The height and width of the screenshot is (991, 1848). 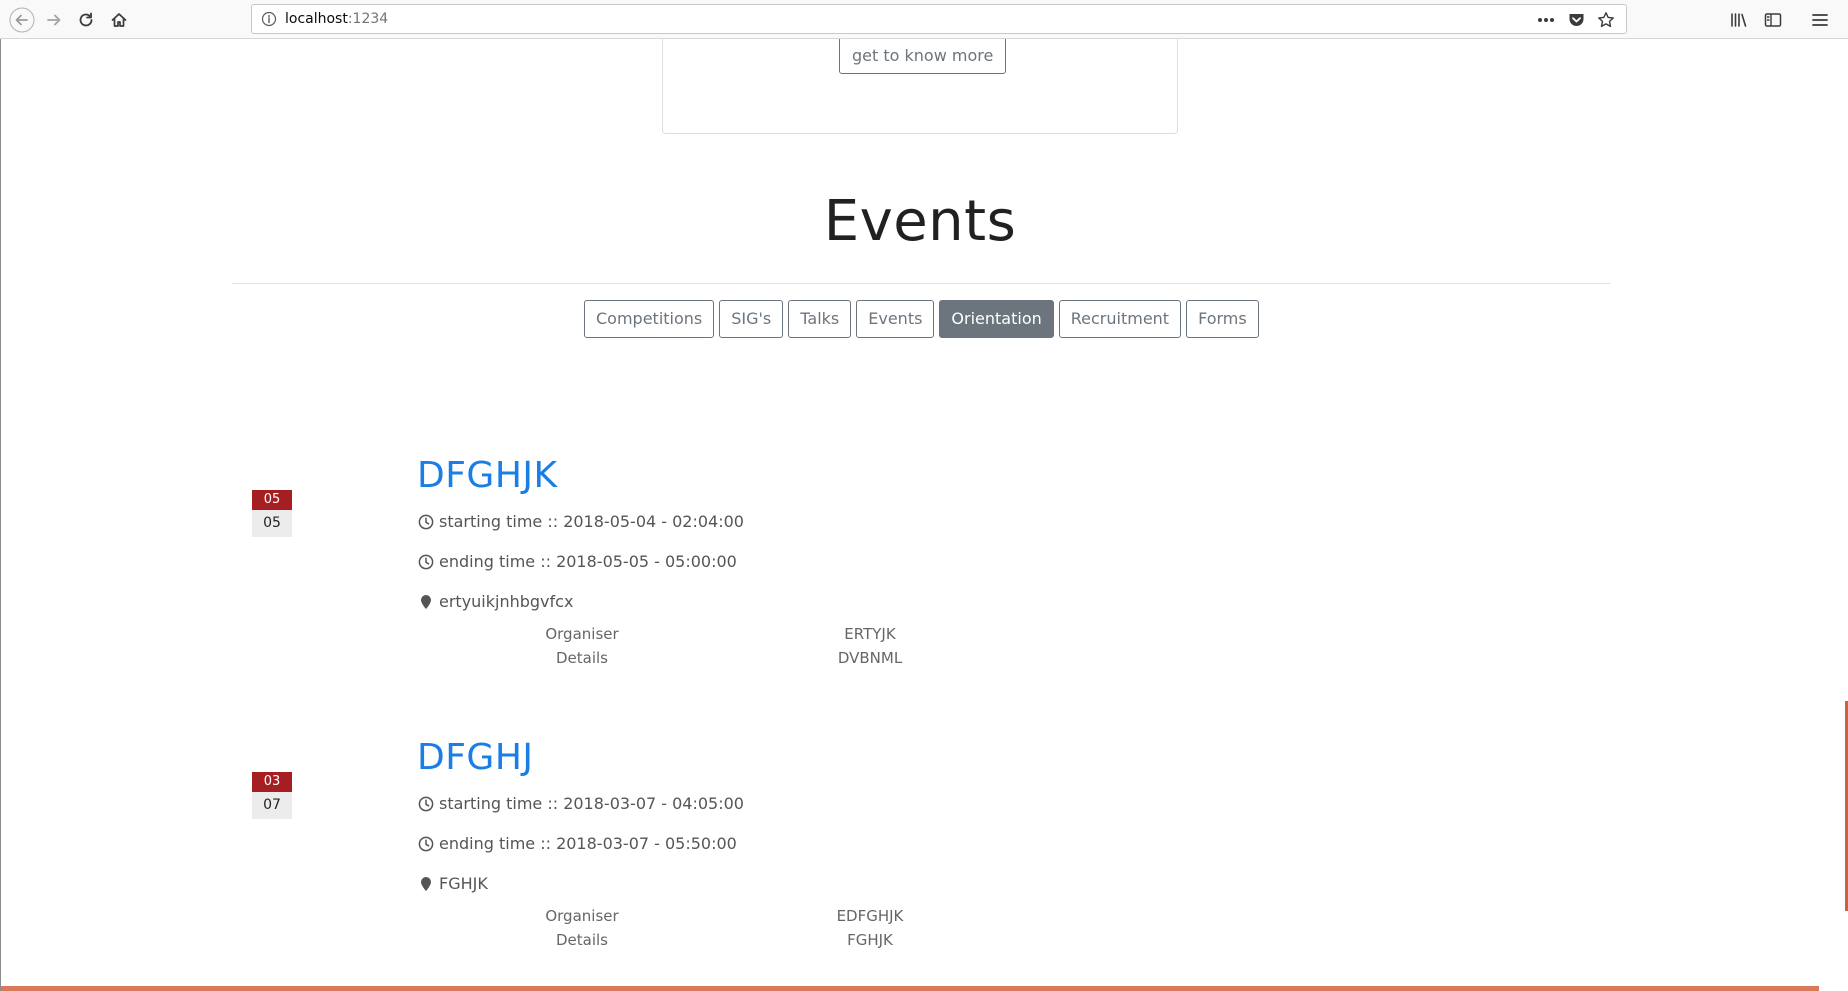 I want to click on bookmark-star-icon, so click(x=1606, y=20).